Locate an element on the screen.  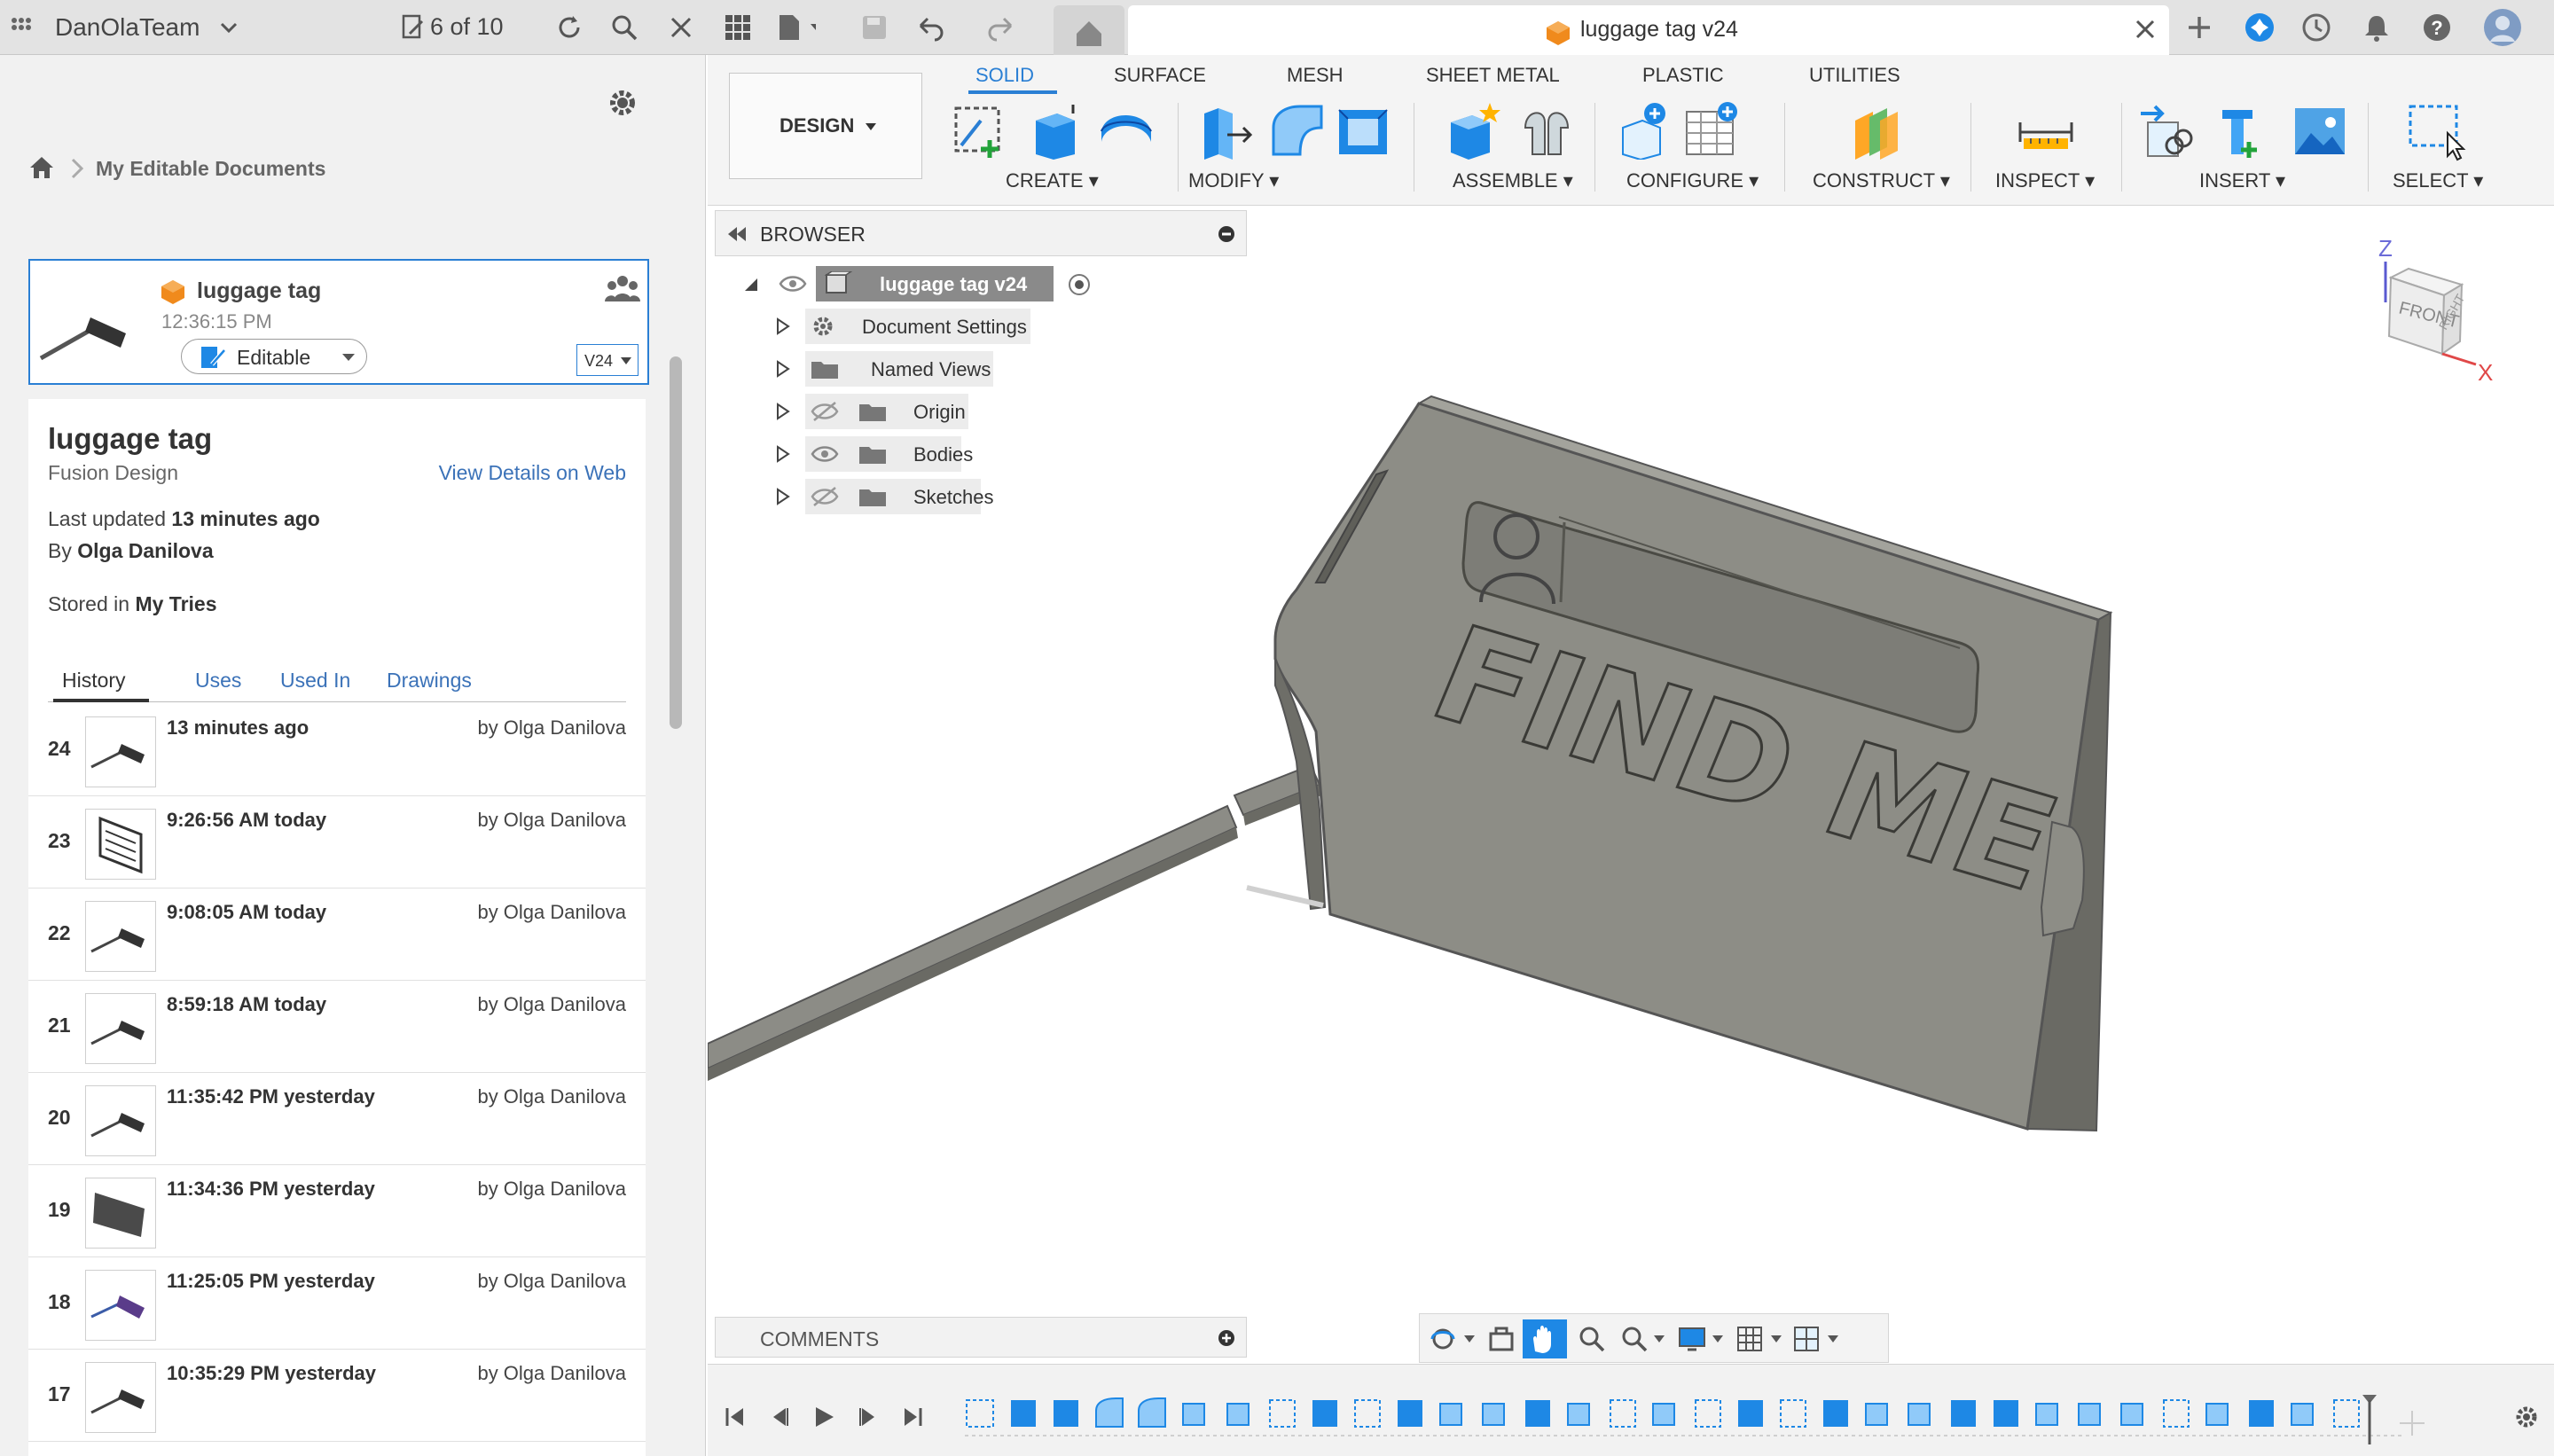
display-settings-icon is located at coordinates (1702, 1339).